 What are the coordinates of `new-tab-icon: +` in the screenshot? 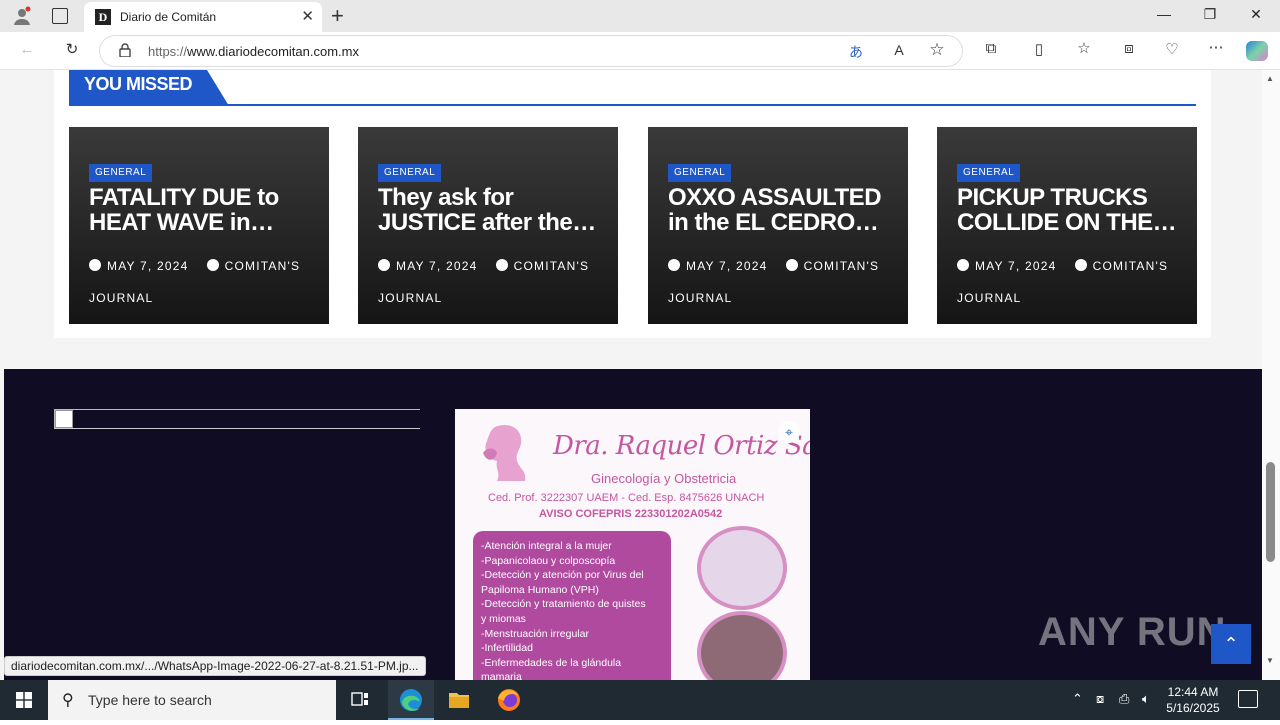 It's located at (337, 16).